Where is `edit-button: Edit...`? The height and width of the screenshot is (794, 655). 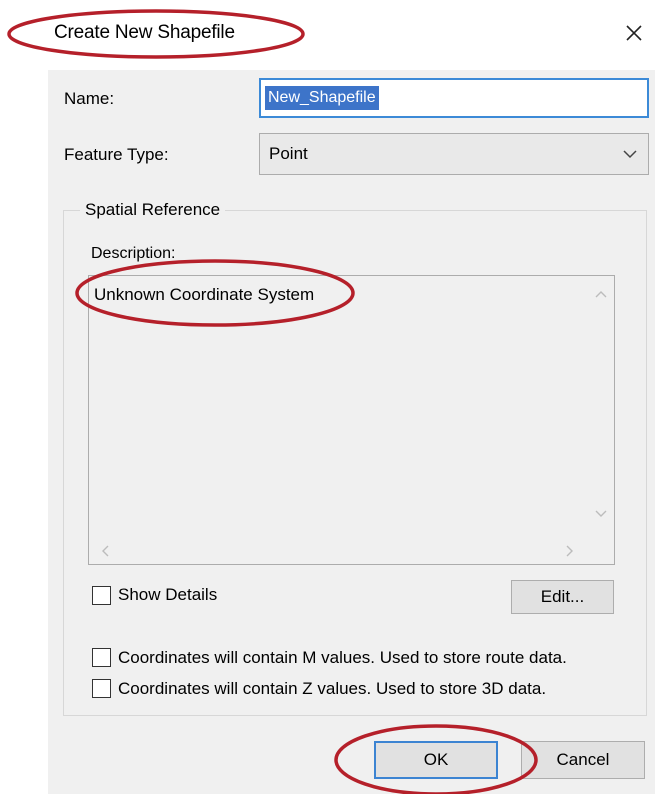
edit-button: Edit... is located at coordinates (562, 597).